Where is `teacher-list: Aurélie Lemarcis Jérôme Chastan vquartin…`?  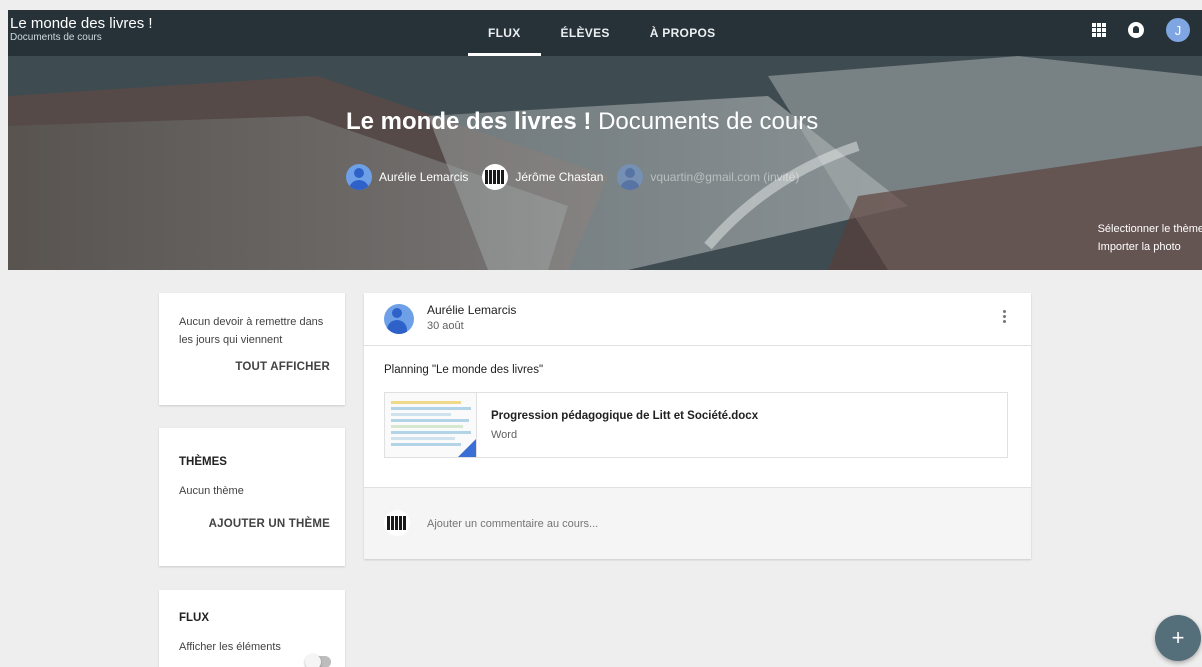 teacher-list: Aurélie Lemarcis Jérôme Chastan vquartin… is located at coordinates (575, 177).